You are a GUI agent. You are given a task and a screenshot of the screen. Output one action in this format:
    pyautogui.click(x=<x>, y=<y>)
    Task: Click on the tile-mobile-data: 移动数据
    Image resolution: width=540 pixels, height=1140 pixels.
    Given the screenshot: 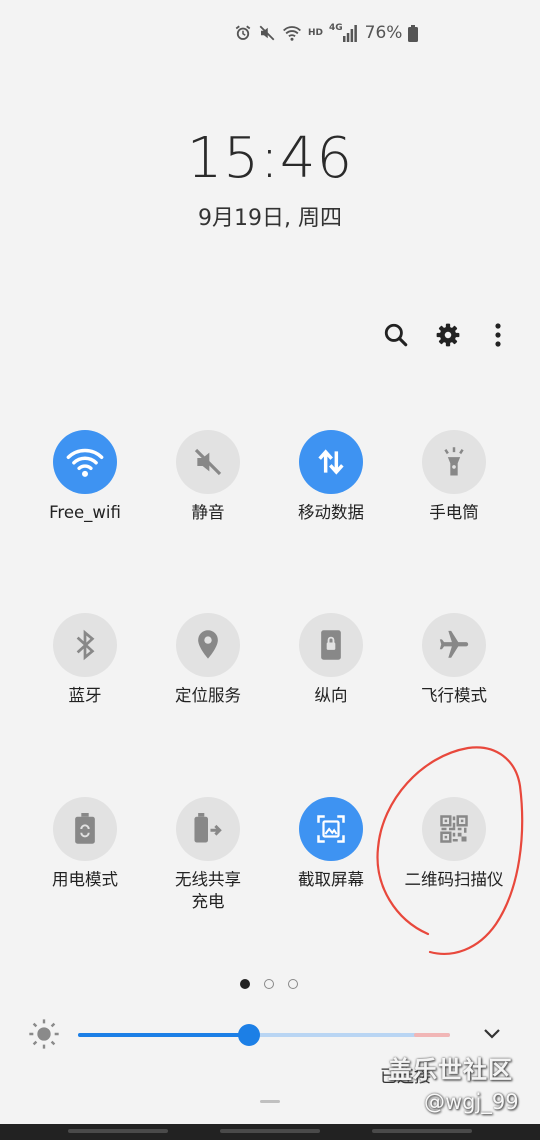 What is the action you would take?
    pyautogui.click(x=331, y=477)
    